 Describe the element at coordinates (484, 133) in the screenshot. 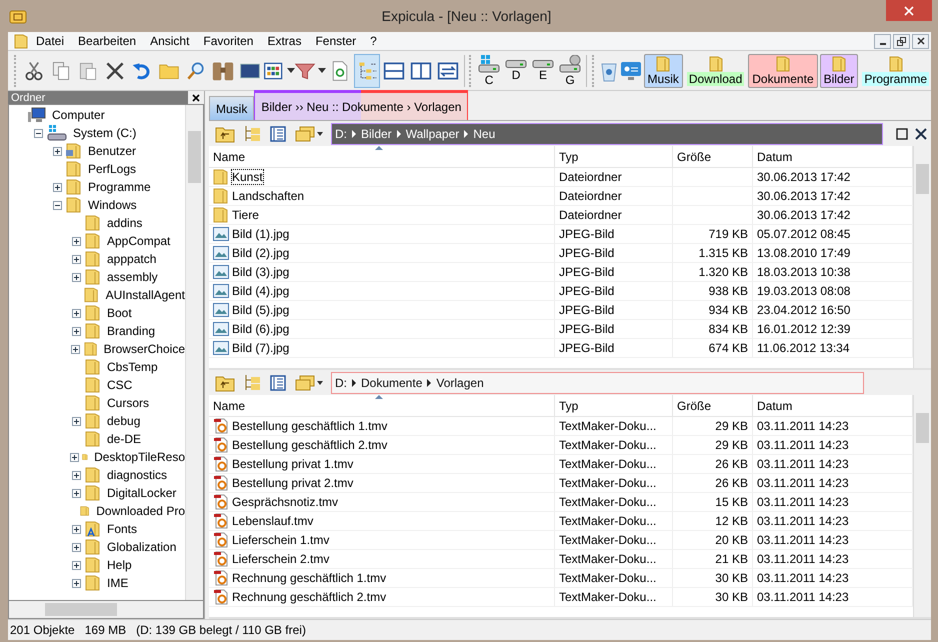

I see `path-segment: Neu` at that location.